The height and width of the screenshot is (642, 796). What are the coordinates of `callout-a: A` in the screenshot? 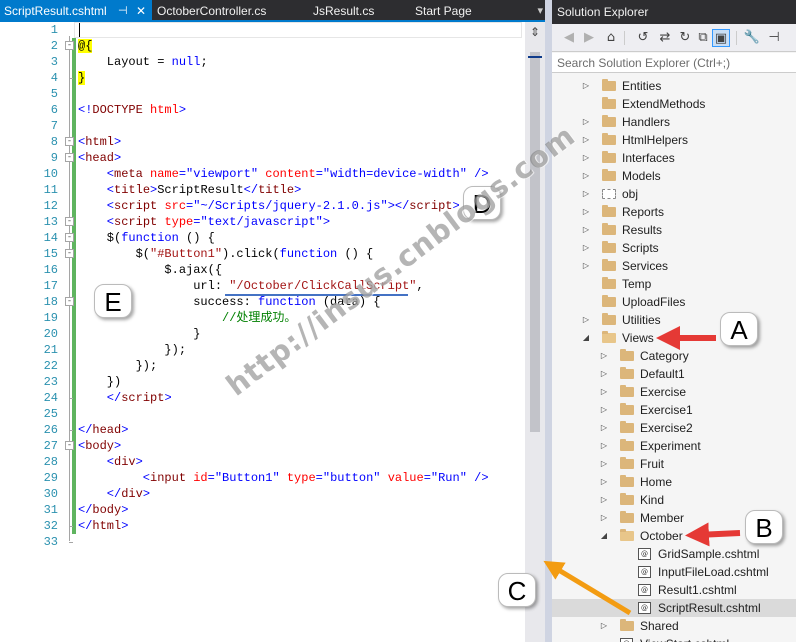 It's located at (739, 329).